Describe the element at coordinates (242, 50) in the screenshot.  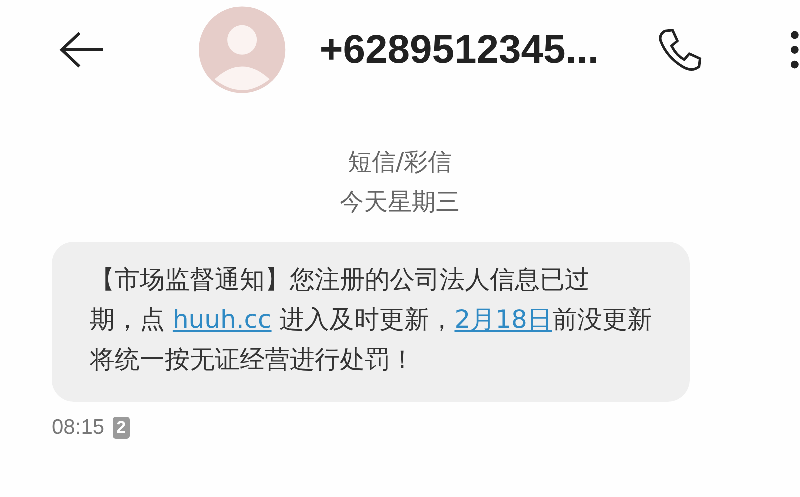
I see `avatar-icon` at that location.